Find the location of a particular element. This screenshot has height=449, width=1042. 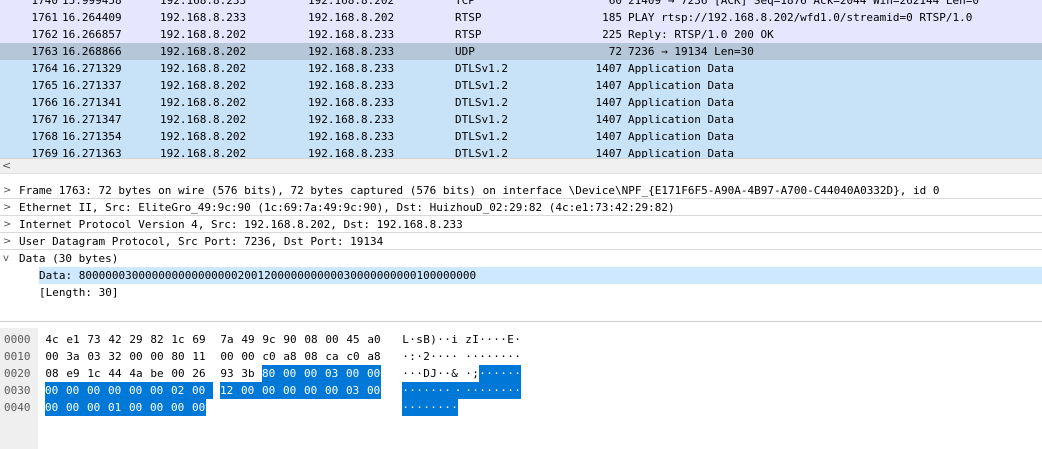

hex-byte: 11 is located at coordinates (199, 356).